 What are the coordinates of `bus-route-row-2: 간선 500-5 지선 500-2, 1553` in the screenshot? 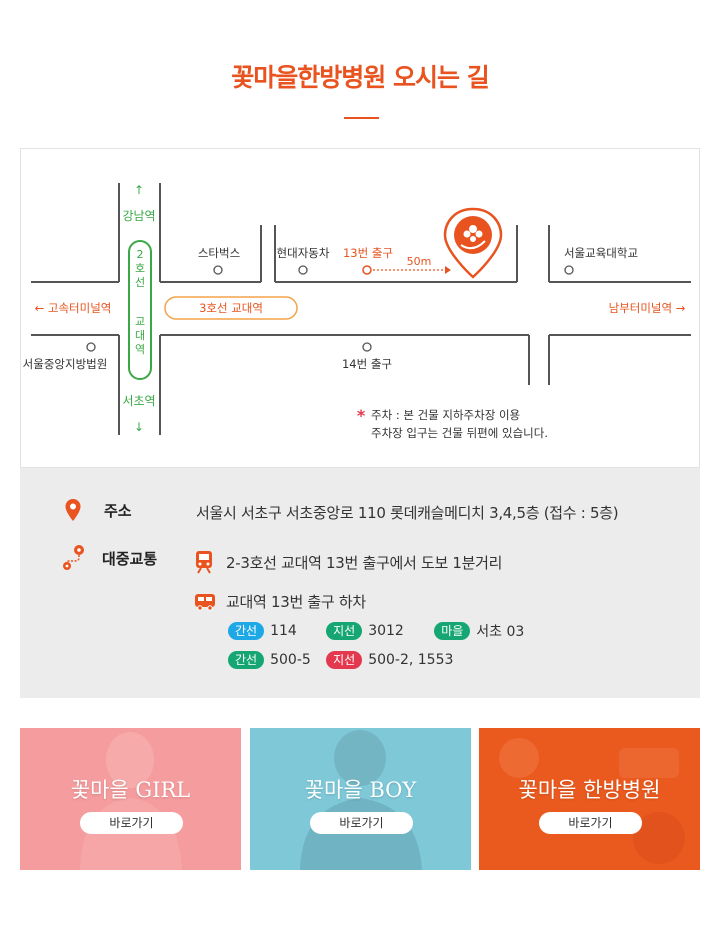 It's located at (340, 660).